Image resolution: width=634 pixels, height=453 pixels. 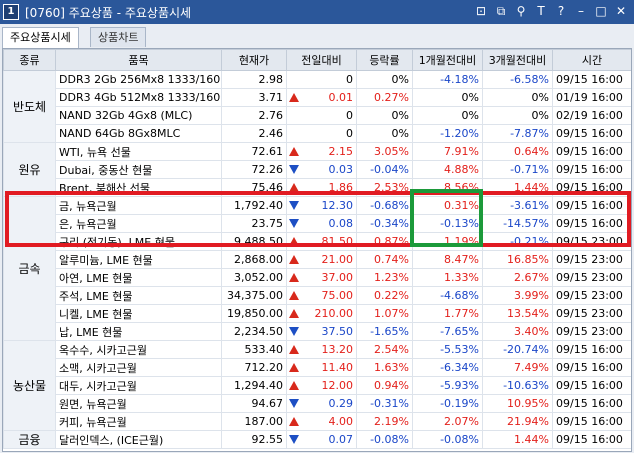 I want to click on window-number-badge: 1, so click(x=11, y=12).